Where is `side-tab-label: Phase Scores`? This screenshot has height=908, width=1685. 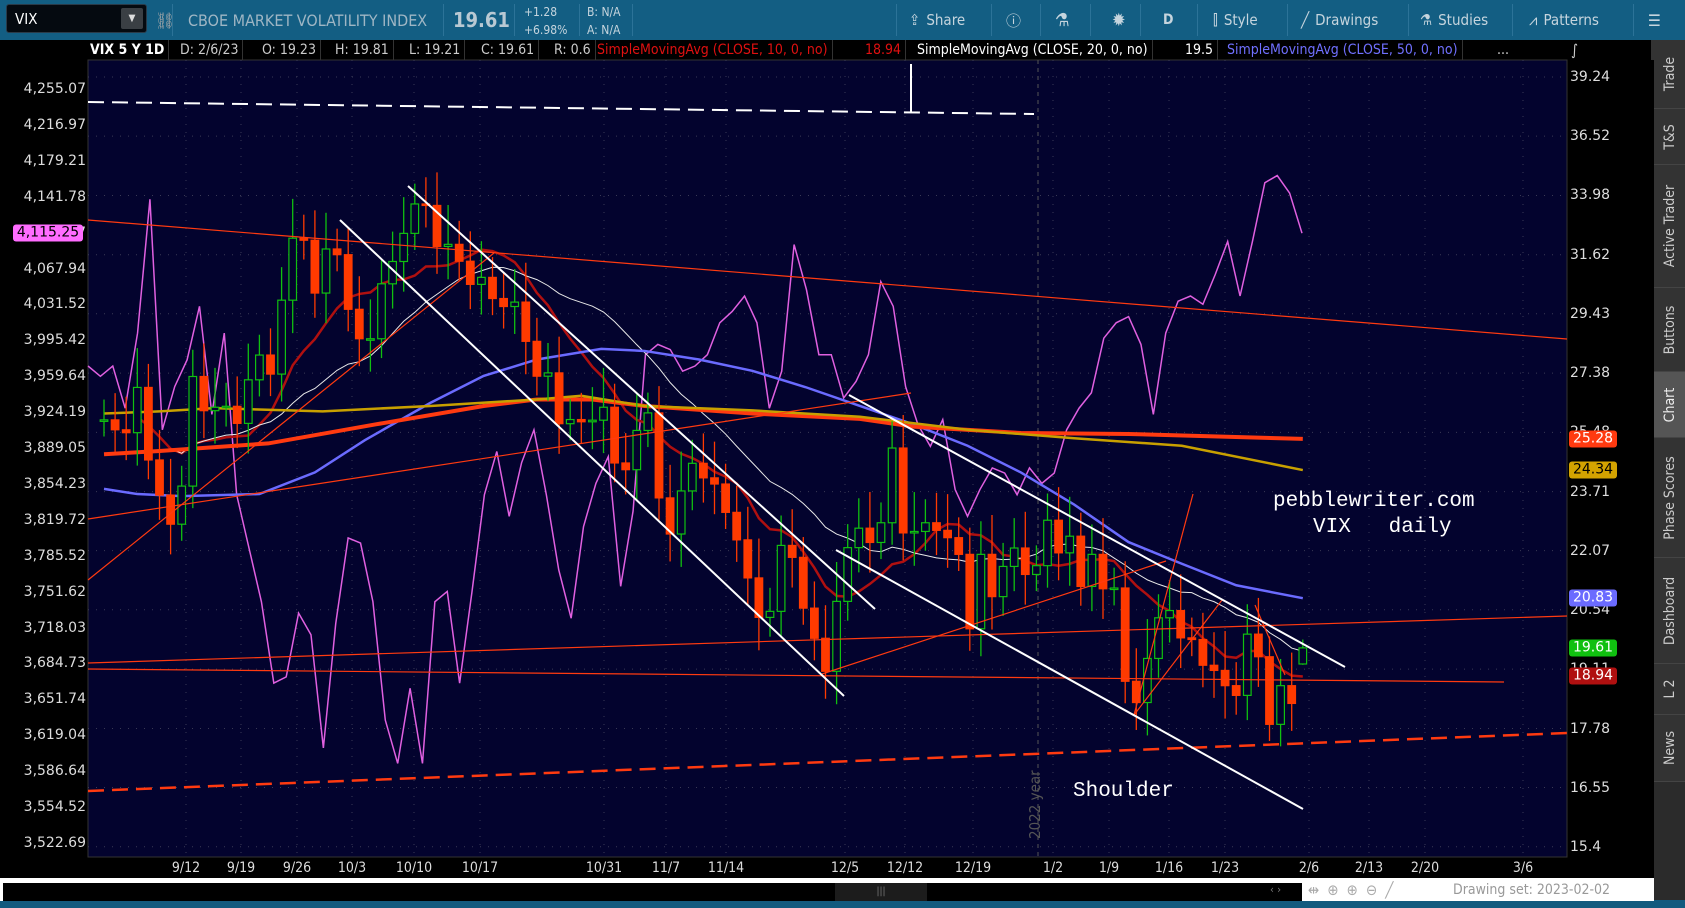
side-tab-label: Phase Scores is located at coordinates (1669, 497).